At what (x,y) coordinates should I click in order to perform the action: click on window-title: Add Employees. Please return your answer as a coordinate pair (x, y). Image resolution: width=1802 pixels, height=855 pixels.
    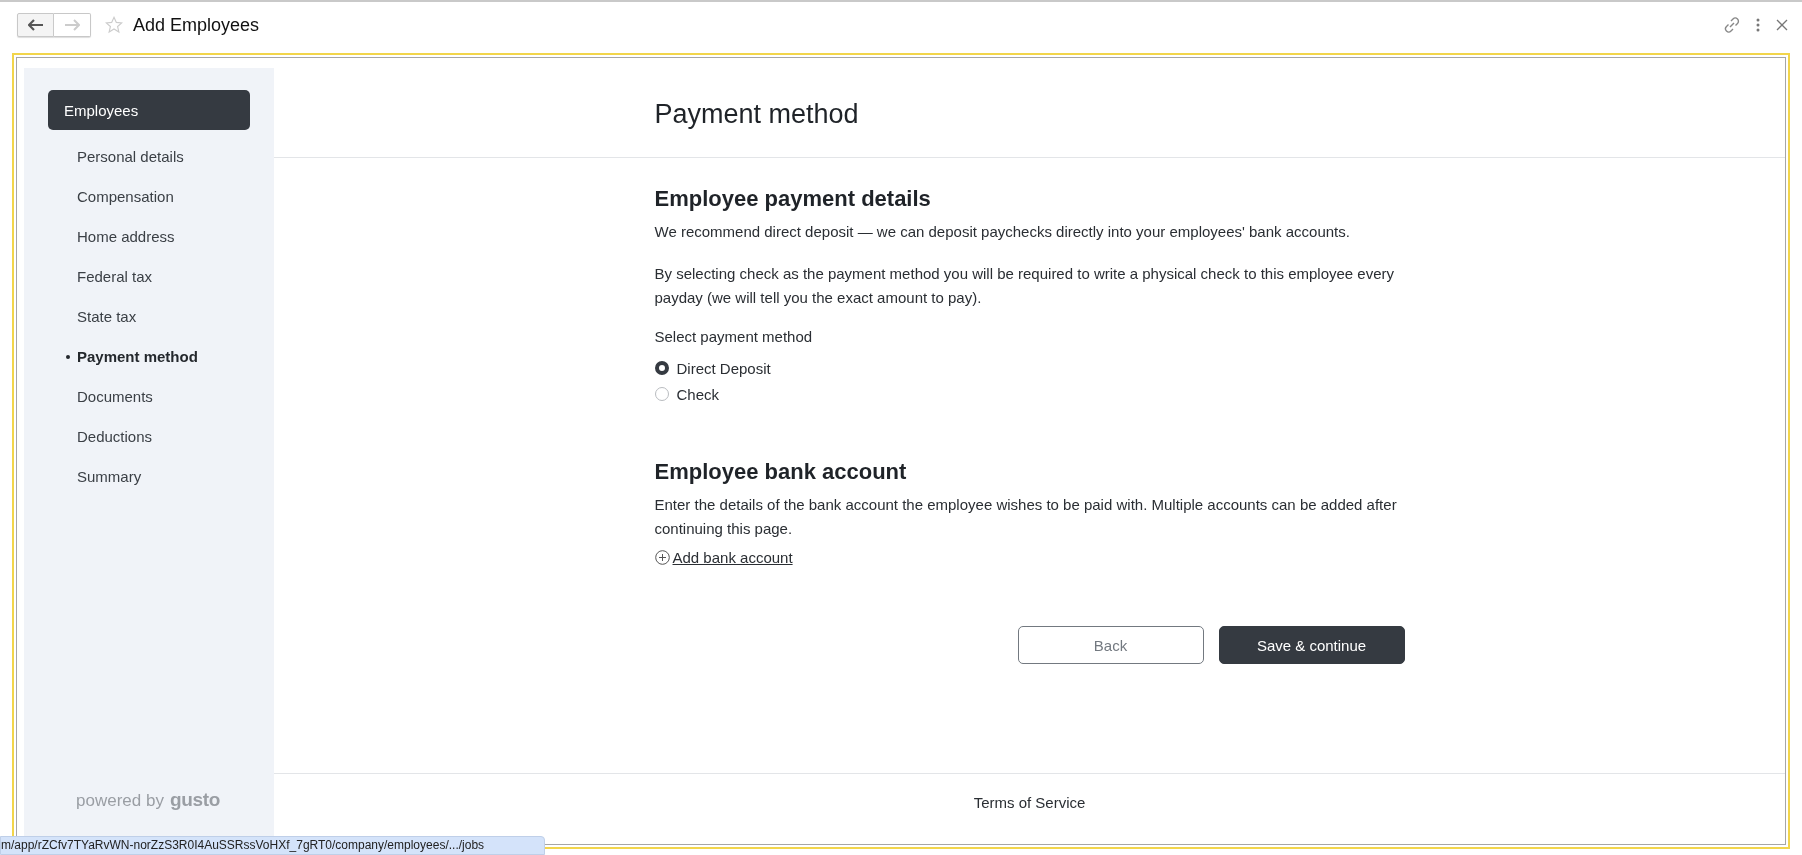
    Looking at the image, I should click on (196, 25).